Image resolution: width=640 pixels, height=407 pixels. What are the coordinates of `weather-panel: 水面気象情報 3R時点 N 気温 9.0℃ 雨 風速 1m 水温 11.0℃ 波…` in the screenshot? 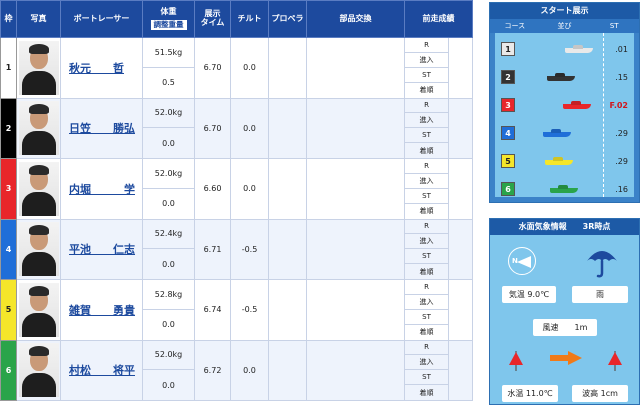 It's located at (564, 311).